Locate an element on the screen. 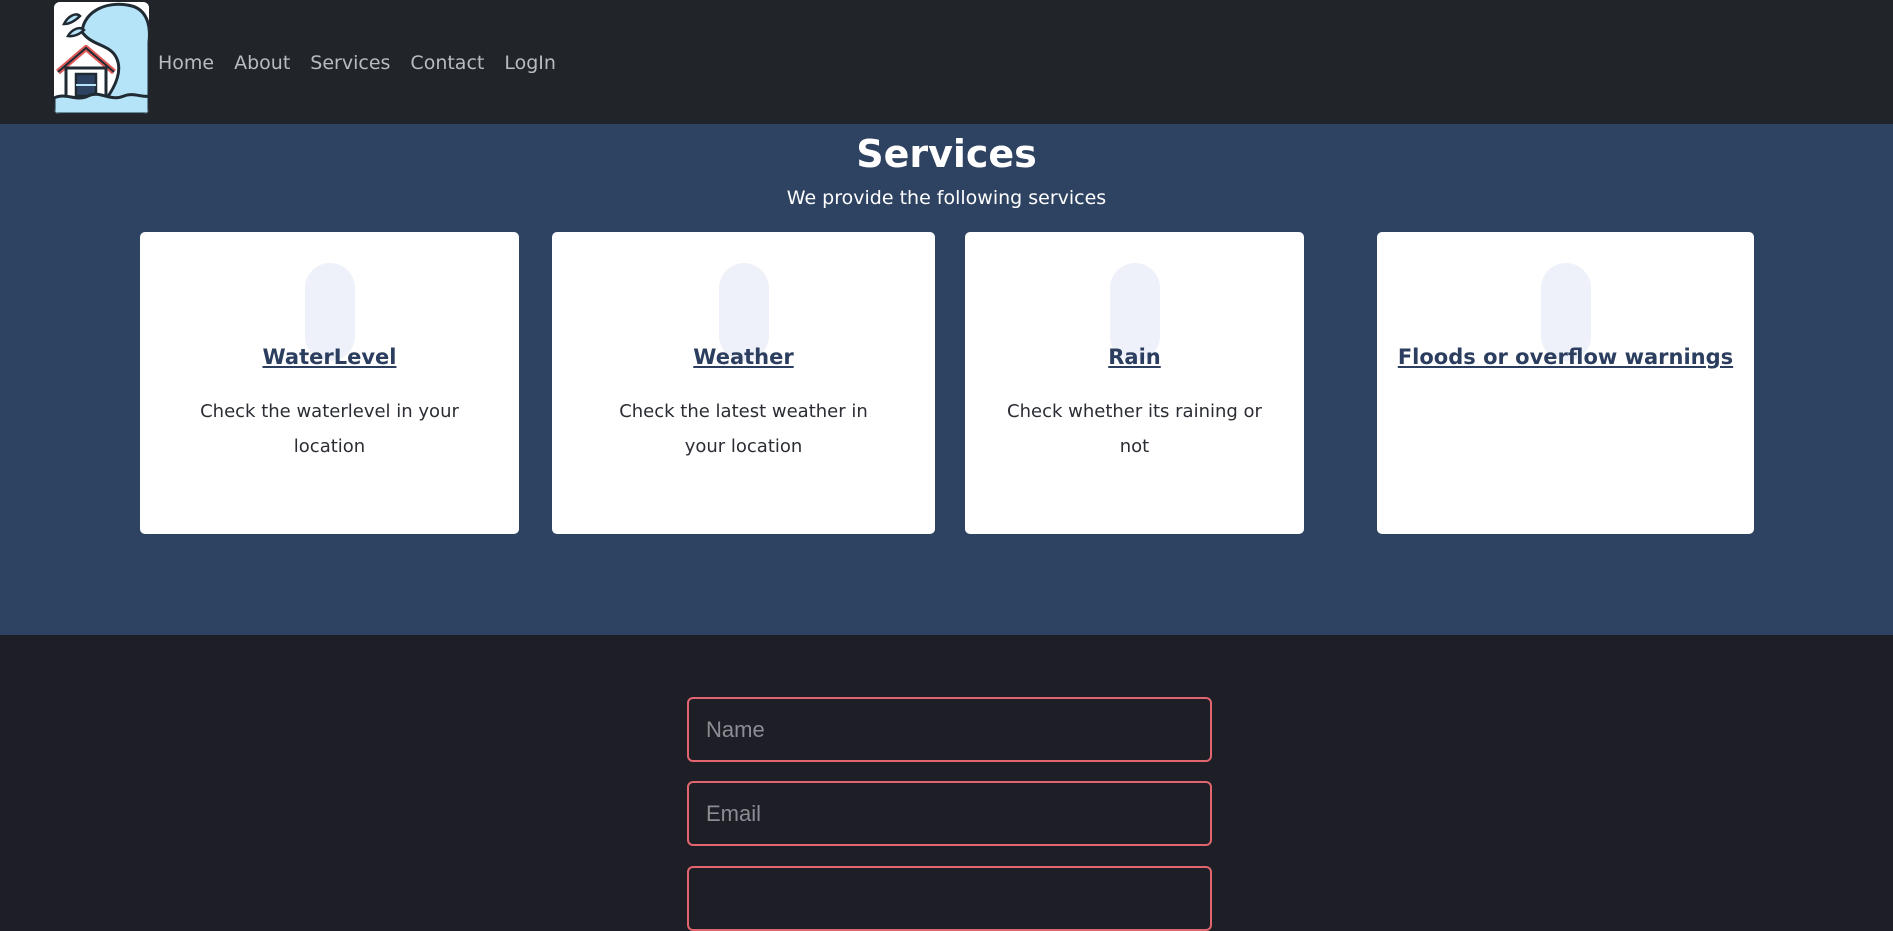  flood-house-icon is located at coordinates (101, 58).